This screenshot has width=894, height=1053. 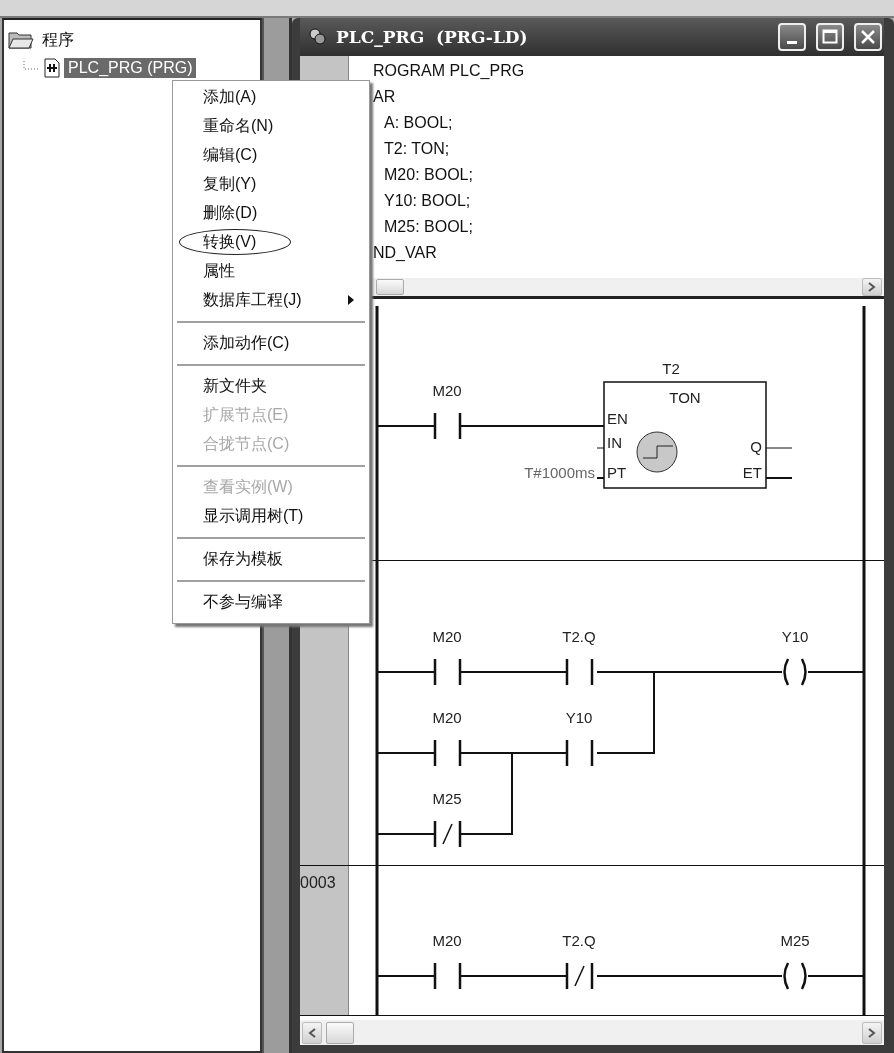 What do you see at coordinates (405, 253) in the screenshot?
I see `code-line: ND_VAR` at bounding box center [405, 253].